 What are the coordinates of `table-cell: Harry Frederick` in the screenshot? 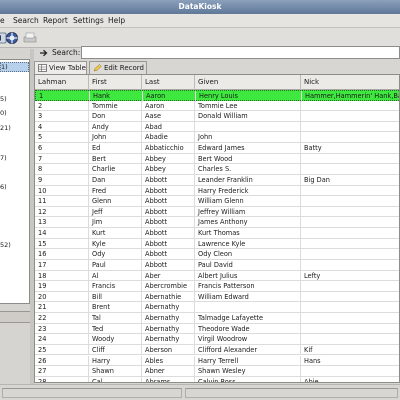 It's located at (248, 191).